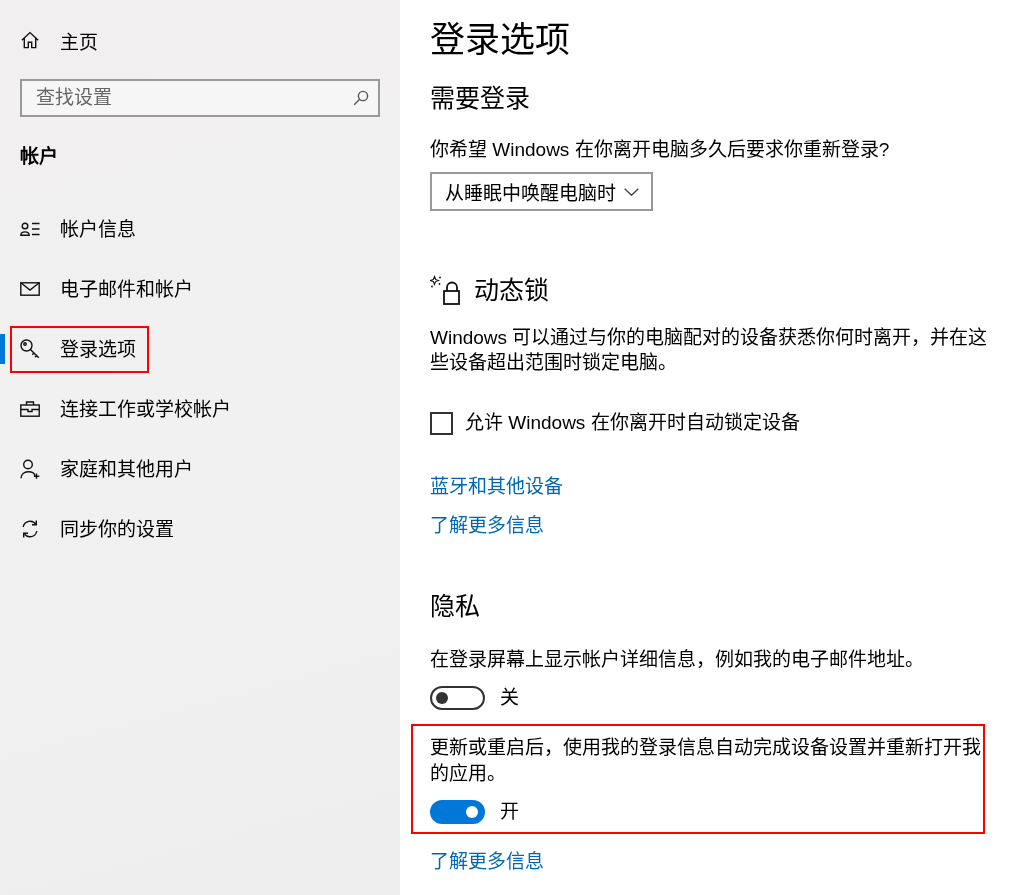  I want to click on lock-icon, so click(445, 290).